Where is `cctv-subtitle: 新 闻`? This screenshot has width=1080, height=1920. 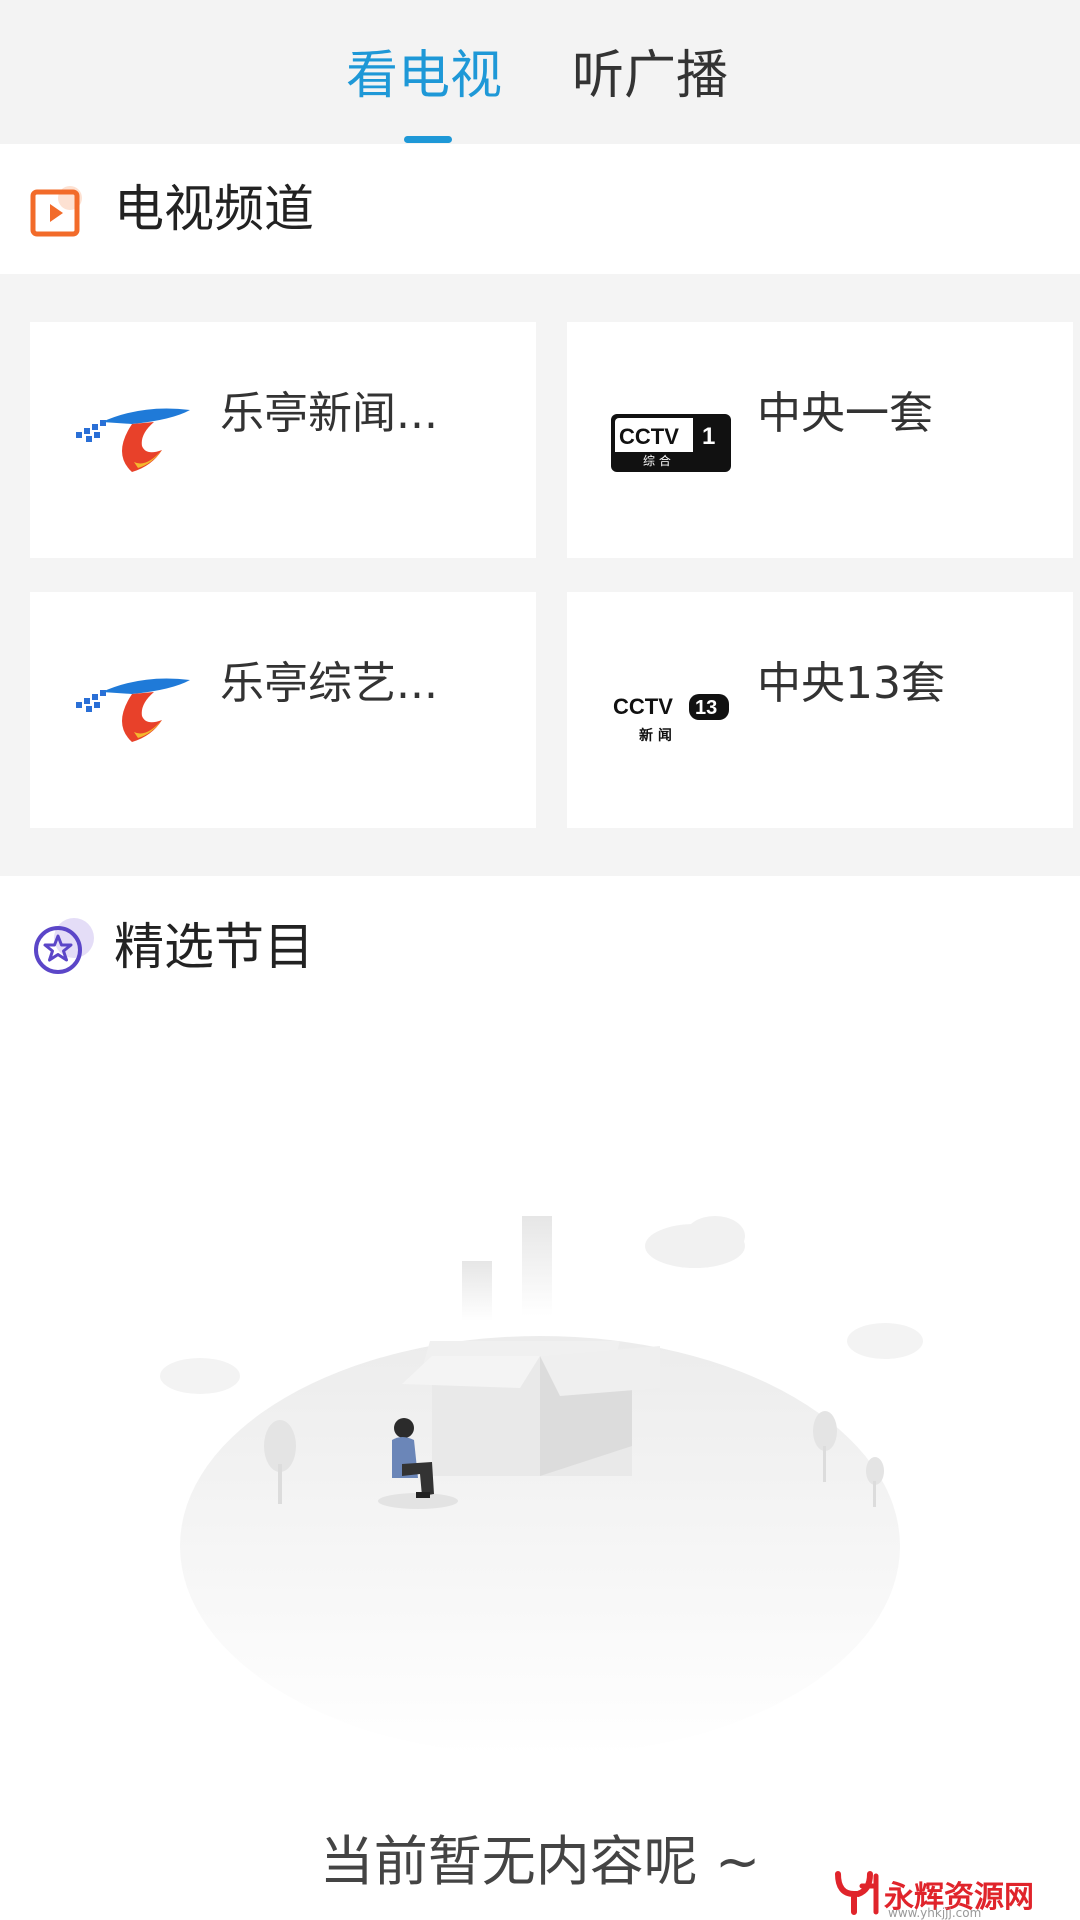 cctv-subtitle: 新 闻 is located at coordinates (655, 735).